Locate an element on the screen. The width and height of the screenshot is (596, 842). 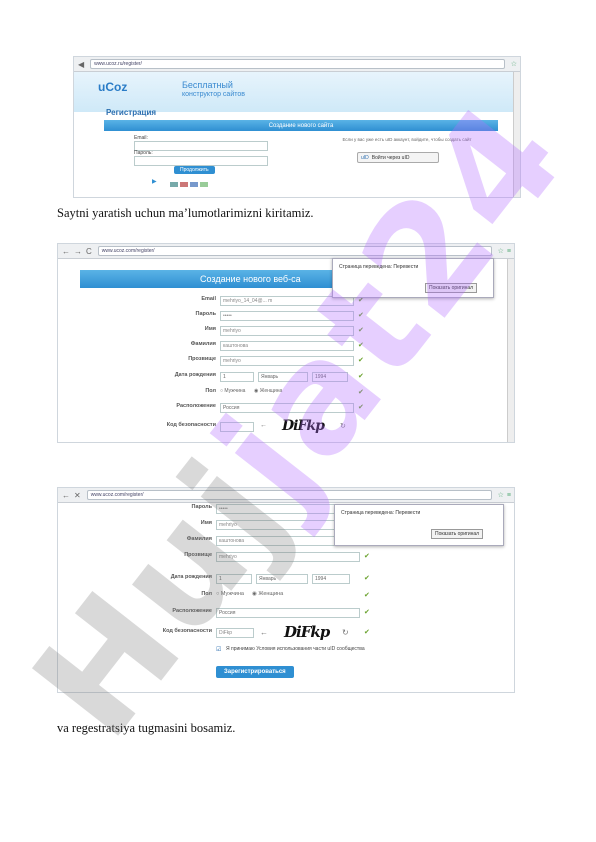
browser-toolbar: ← → C www.ucoz.com/register/ ☆ ≡ is located at coordinates (286, 251).